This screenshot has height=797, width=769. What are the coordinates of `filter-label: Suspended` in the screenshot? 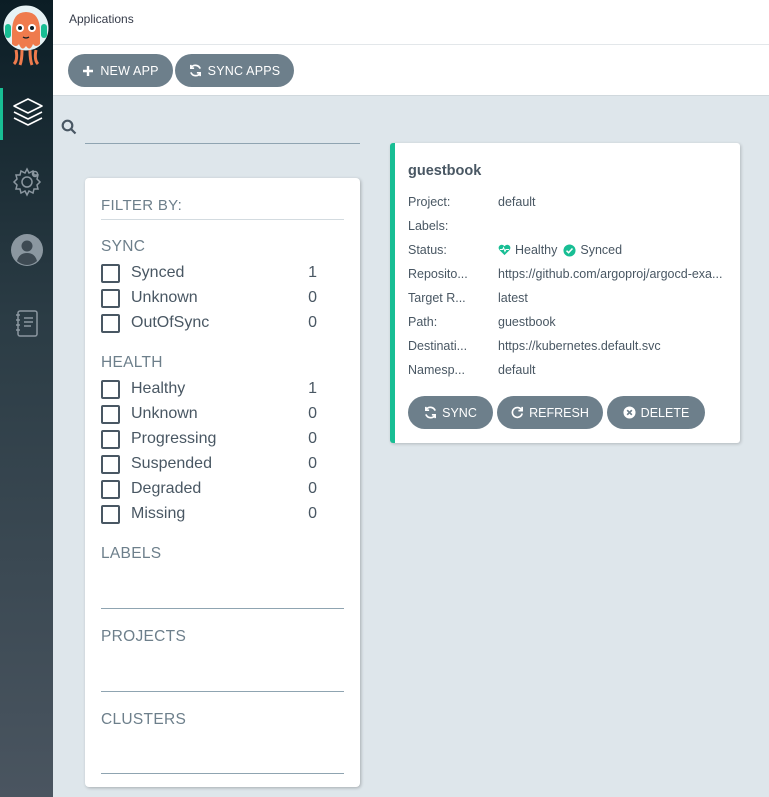 It's located at (171, 463).